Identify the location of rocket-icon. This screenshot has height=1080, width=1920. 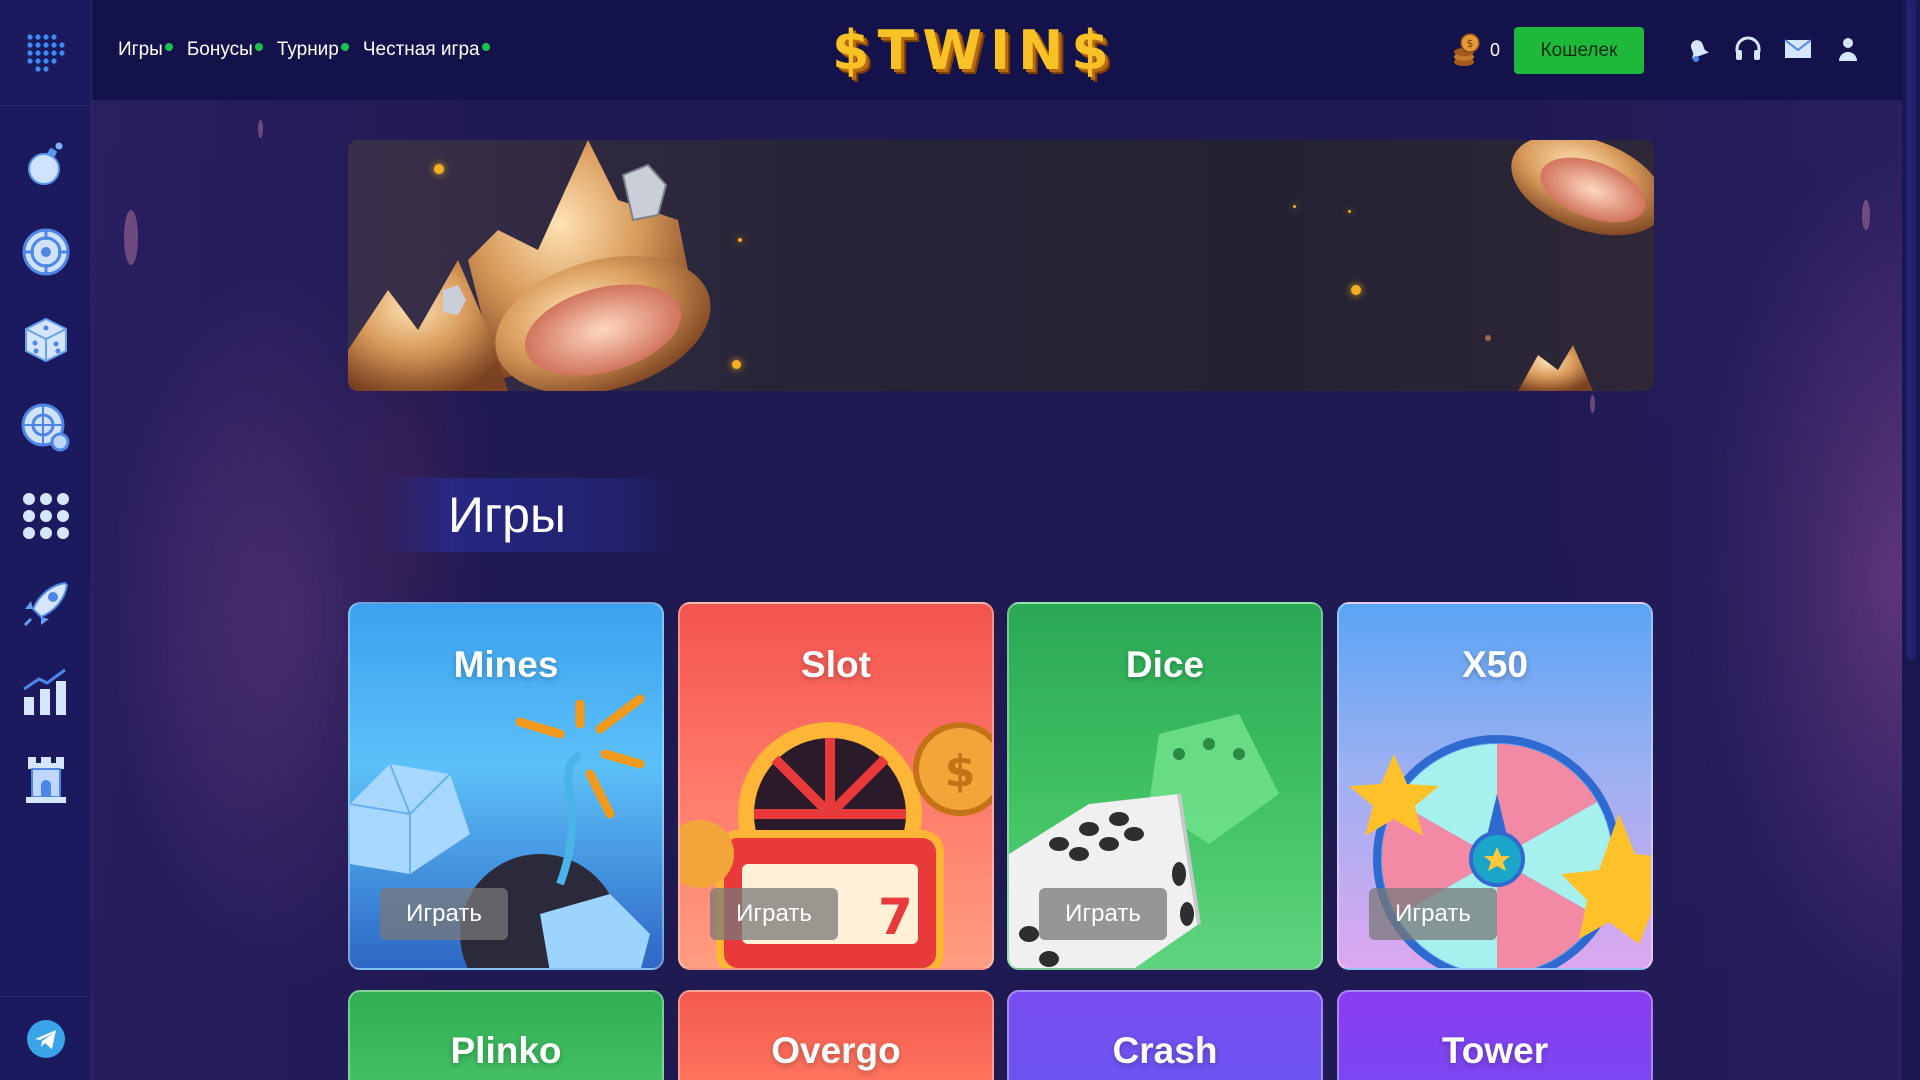
(45, 604).